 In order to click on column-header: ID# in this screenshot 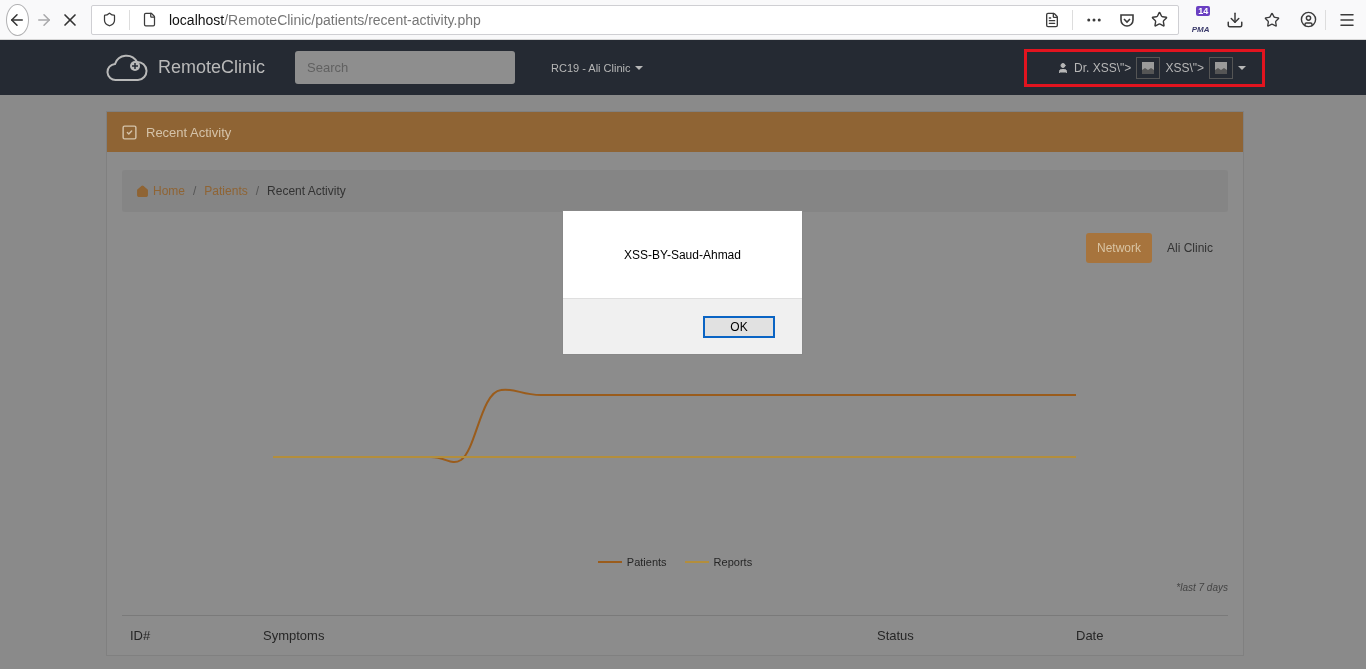, I will do `click(141, 635)`.